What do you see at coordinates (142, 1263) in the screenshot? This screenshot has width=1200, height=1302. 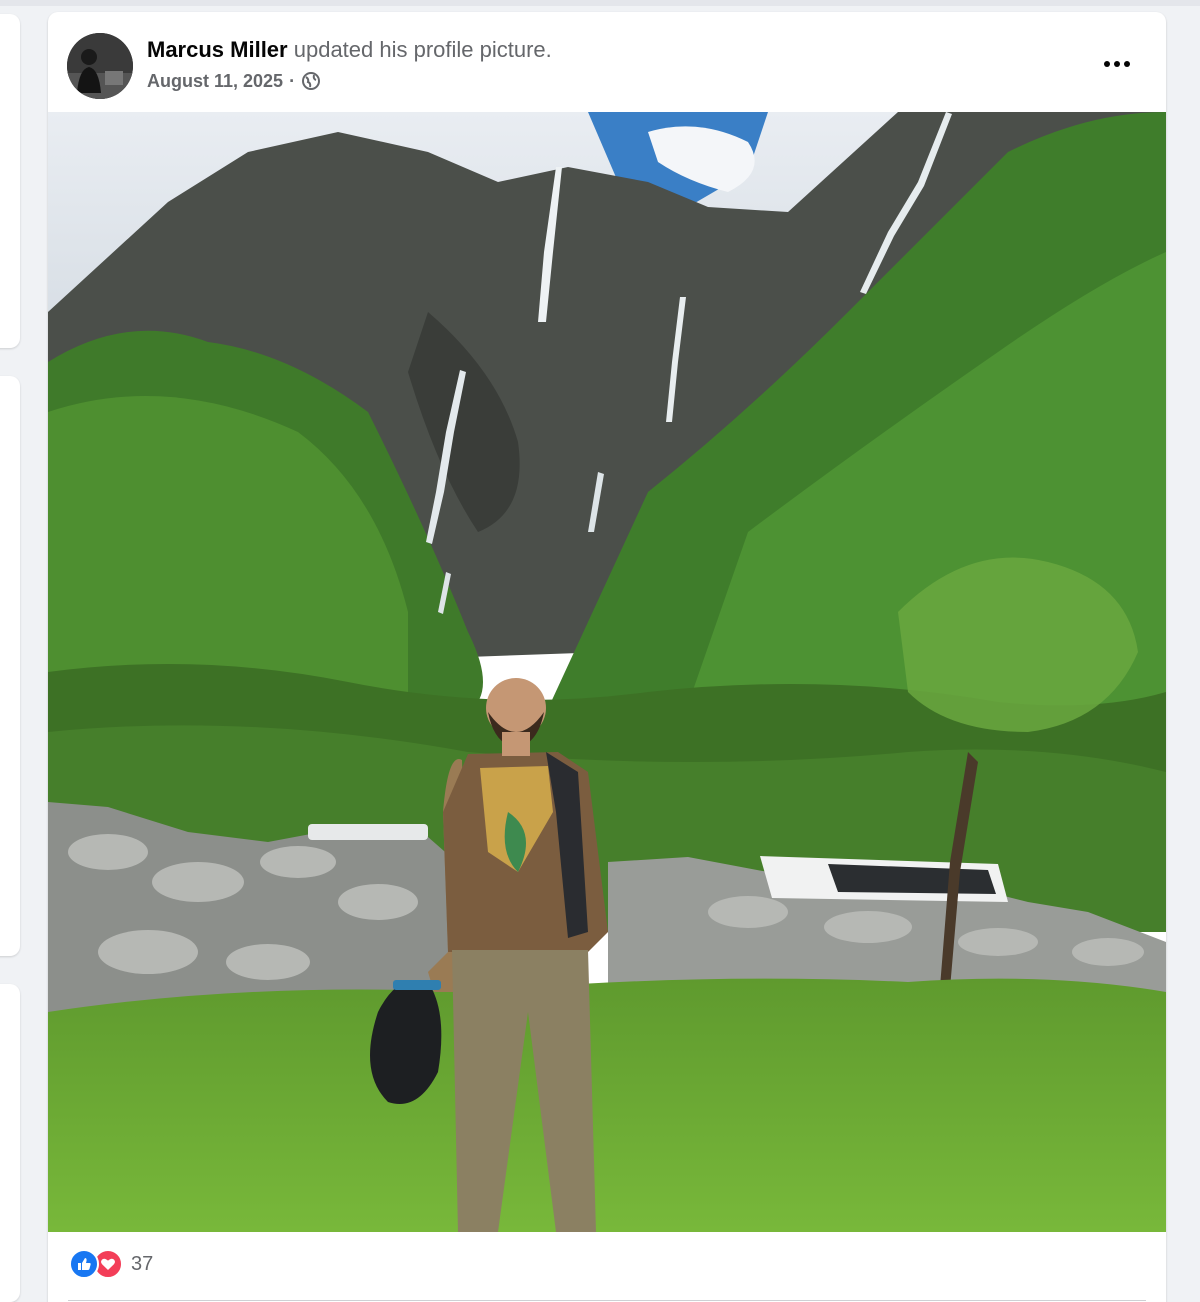 I see `reaction-count: 37` at bounding box center [142, 1263].